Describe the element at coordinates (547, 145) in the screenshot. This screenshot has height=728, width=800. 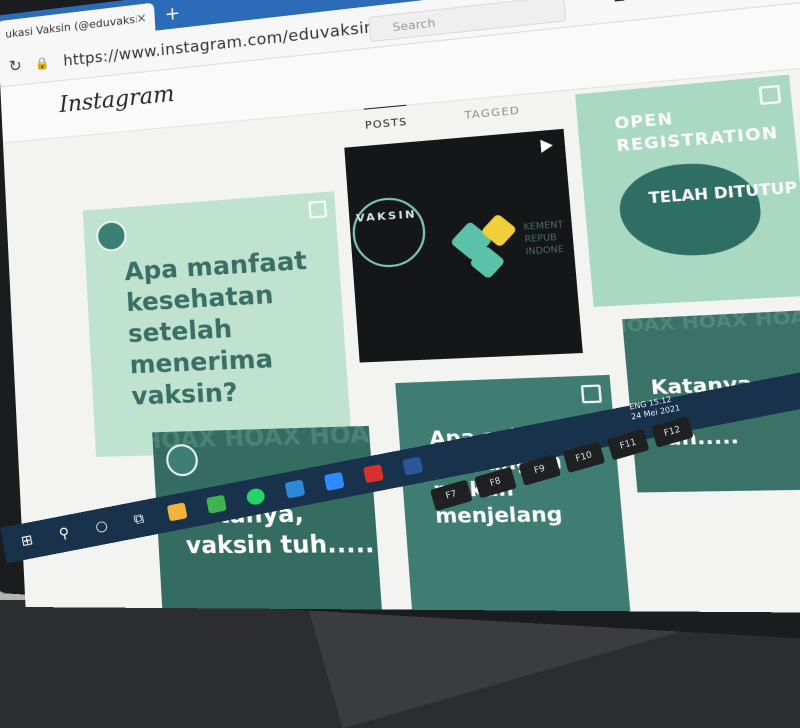
I see `video-icon` at that location.